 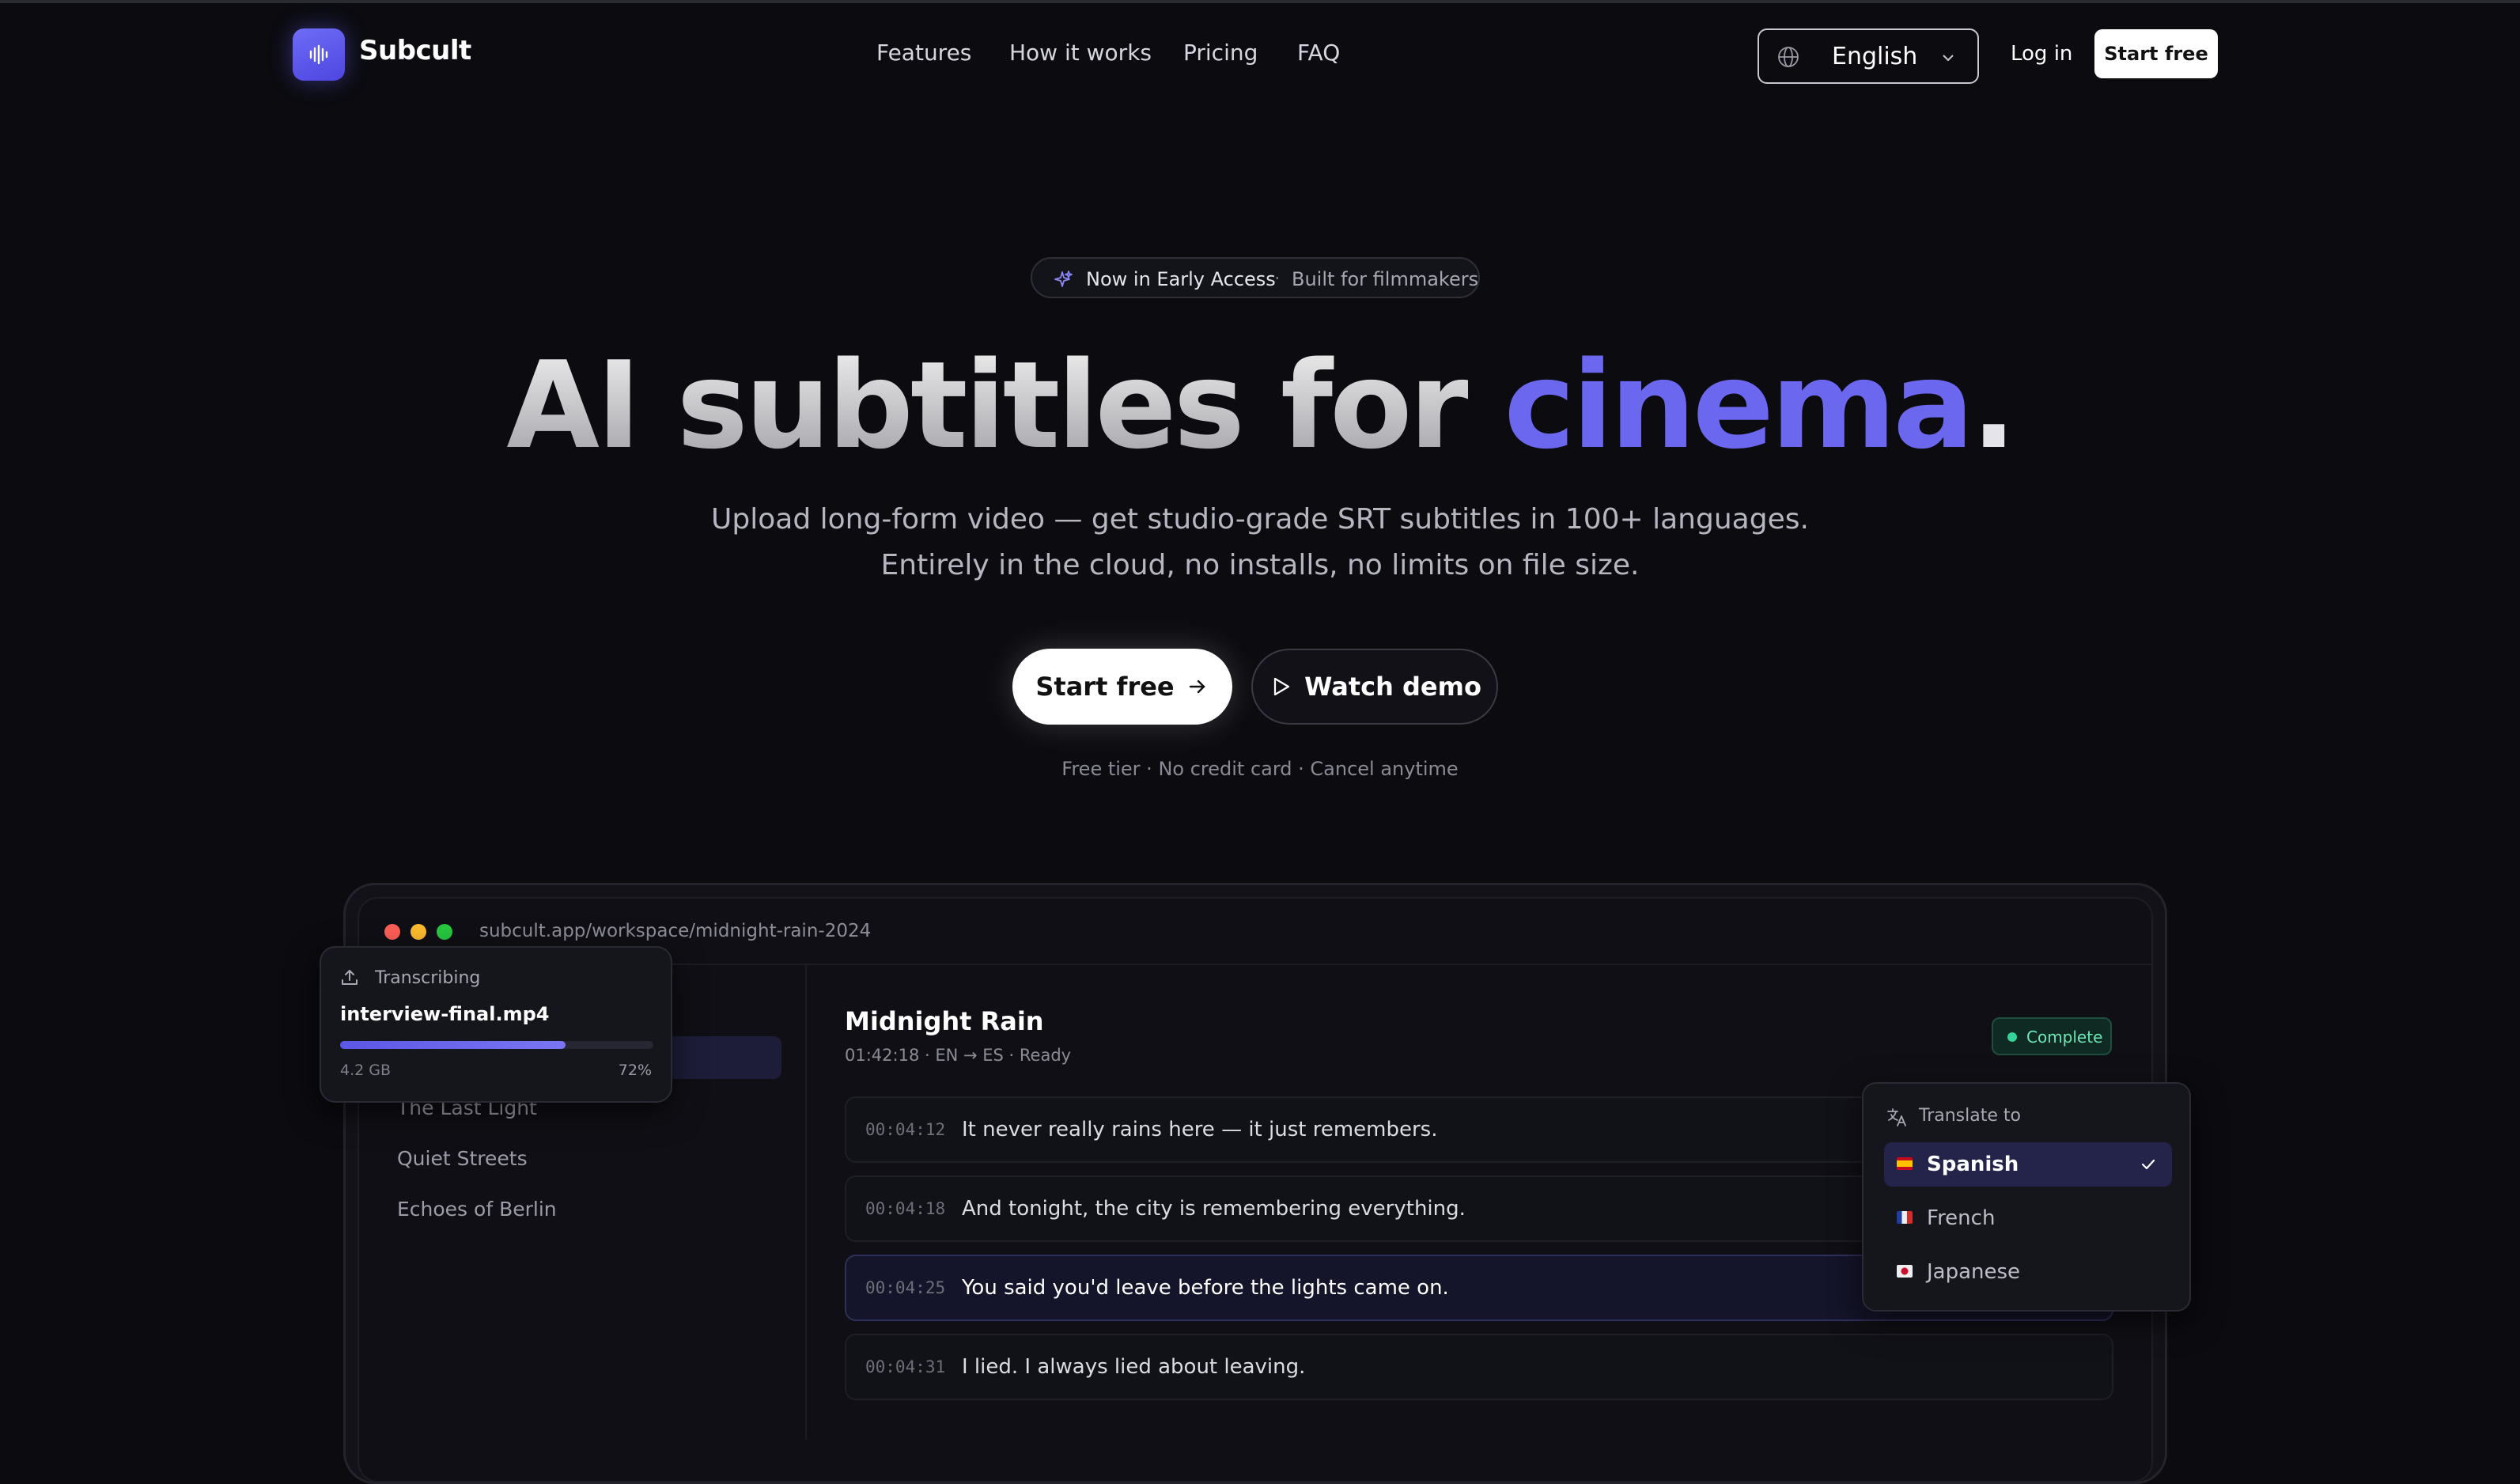 I want to click on sidebar-item-quiet-streets: Quiet Streets, so click(x=463, y=1158).